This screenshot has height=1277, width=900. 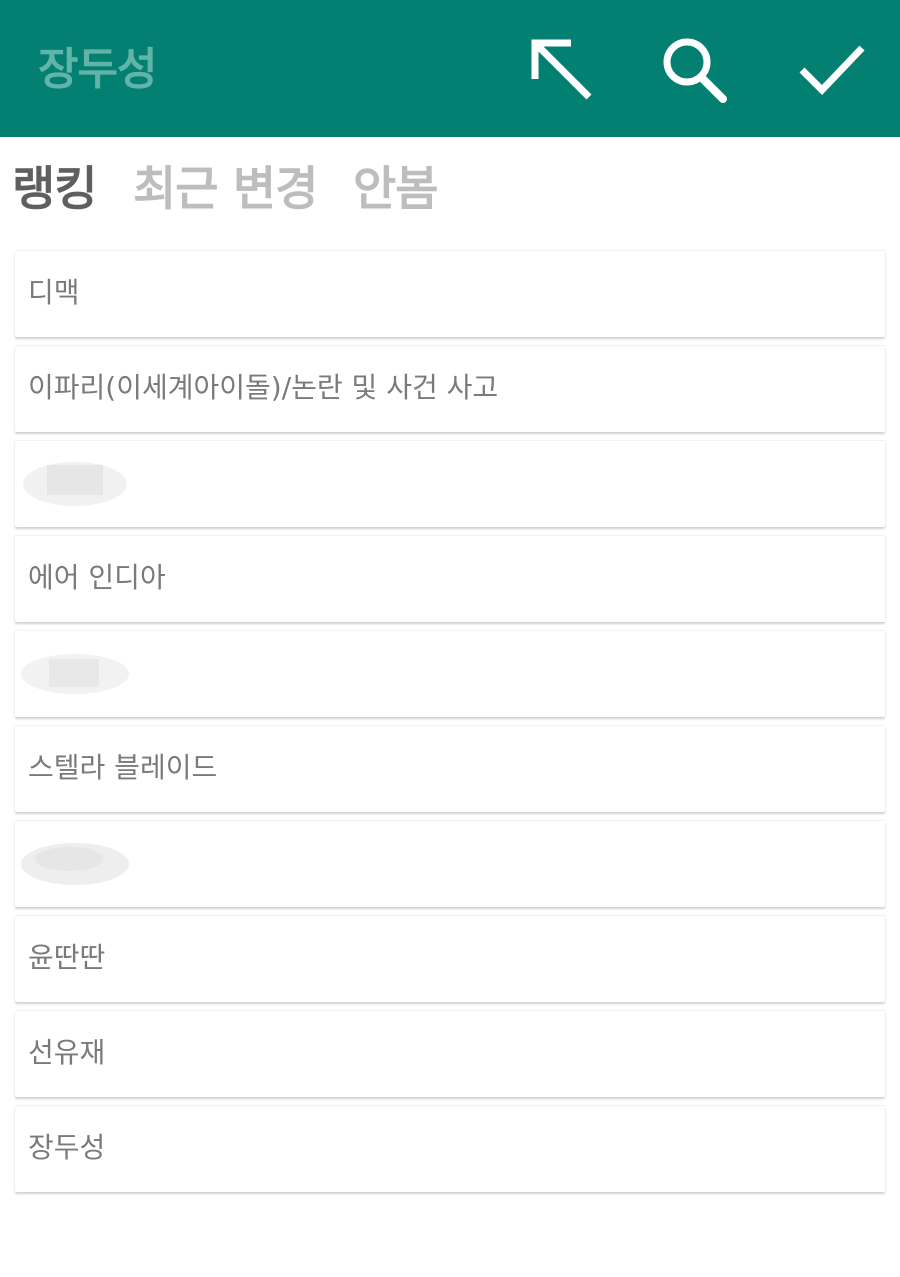 What do you see at coordinates (450, 68) in the screenshot?
I see `app-bar: 장두성` at bounding box center [450, 68].